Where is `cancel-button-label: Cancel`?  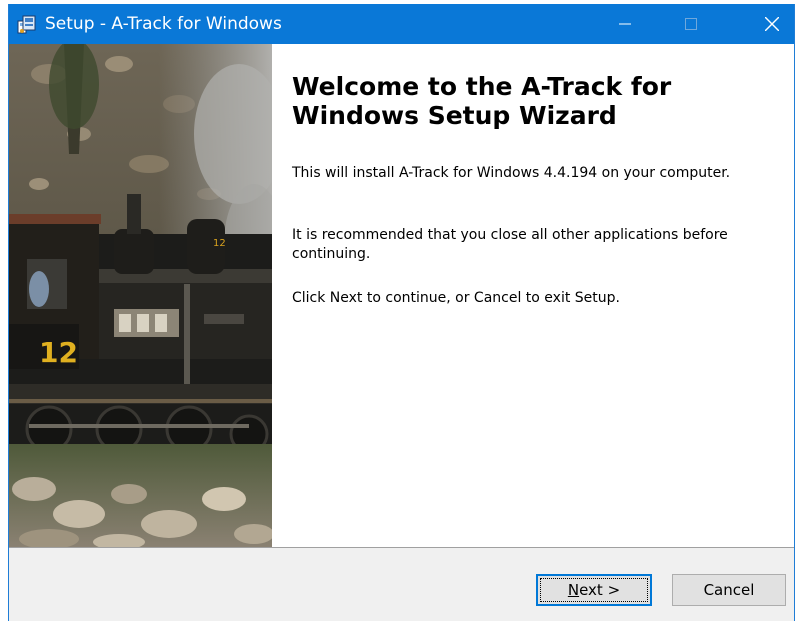
cancel-button-label: Cancel is located at coordinates (729, 590).